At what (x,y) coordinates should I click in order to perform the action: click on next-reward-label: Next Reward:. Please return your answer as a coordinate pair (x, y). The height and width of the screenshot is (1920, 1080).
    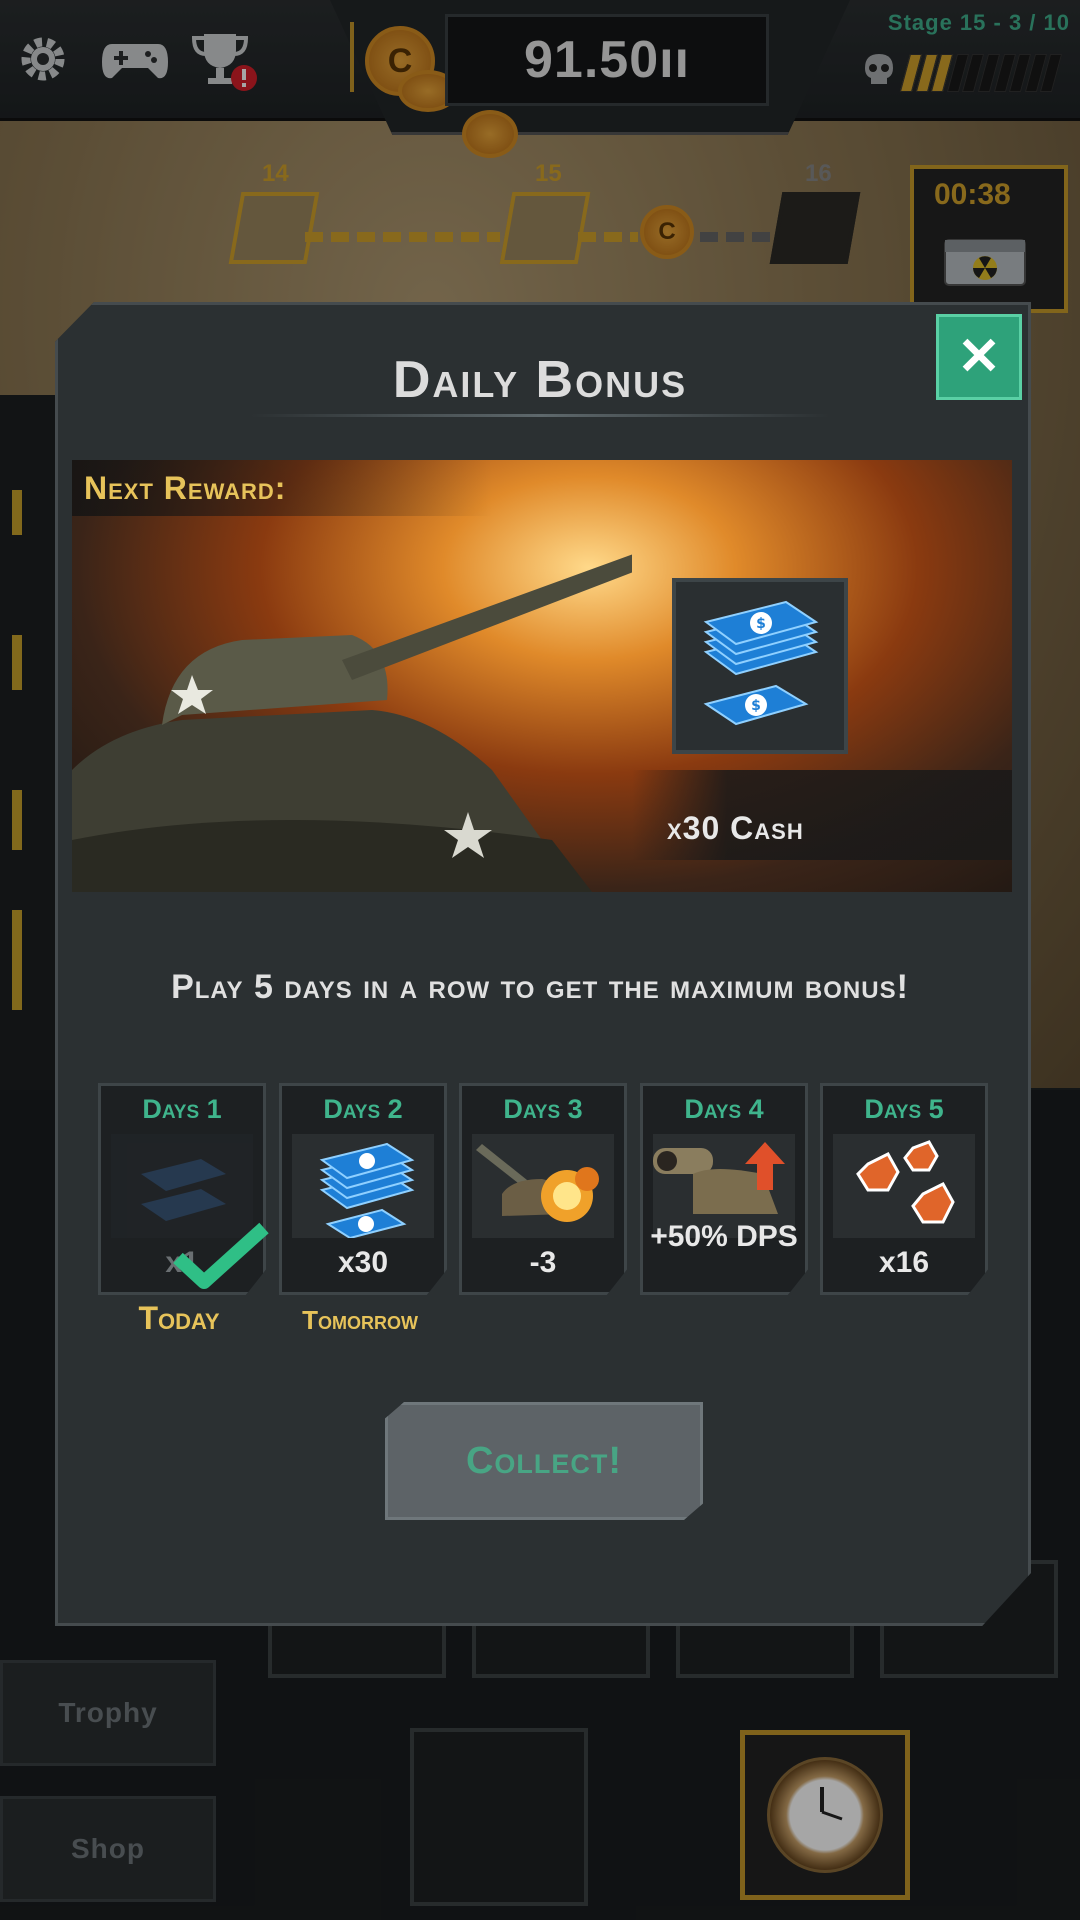
    Looking at the image, I should click on (185, 488).